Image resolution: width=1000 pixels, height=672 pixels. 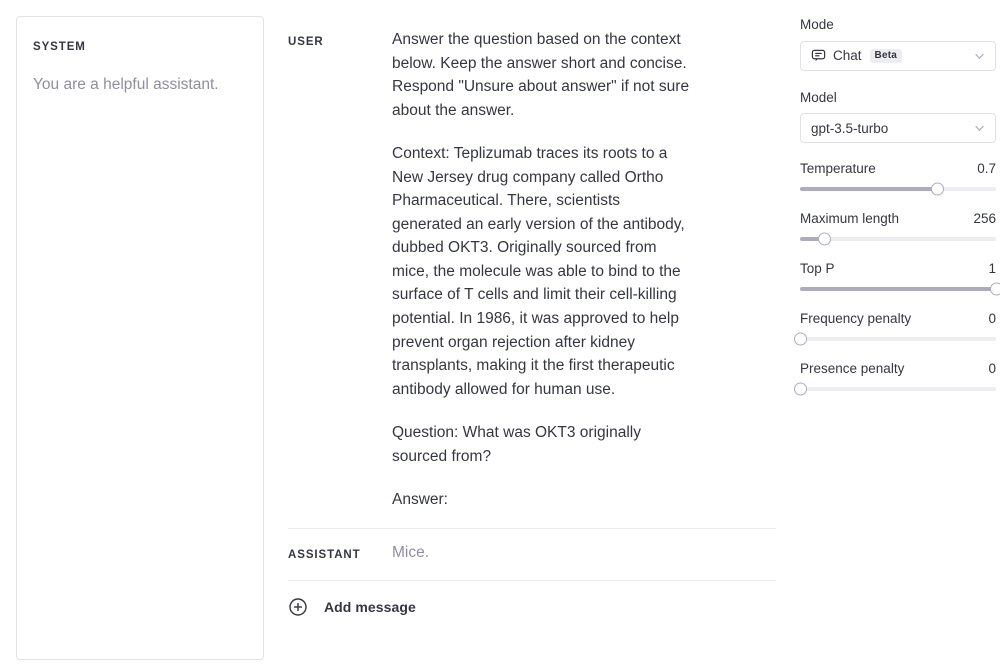 I want to click on slider-top-p: Top P 1, so click(x=900, y=278).